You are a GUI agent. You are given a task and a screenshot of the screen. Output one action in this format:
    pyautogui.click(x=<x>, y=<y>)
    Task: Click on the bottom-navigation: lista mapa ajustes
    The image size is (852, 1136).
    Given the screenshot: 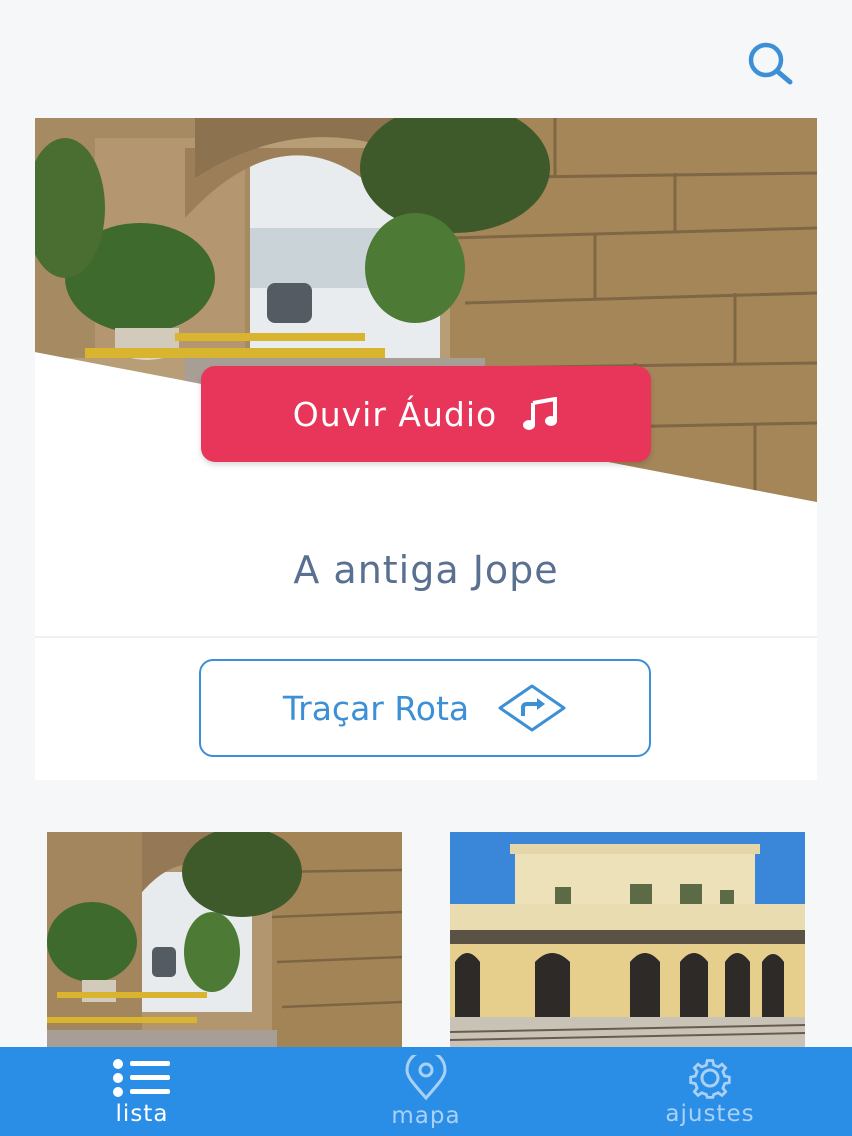 What is the action you would take?
    pyautogui.click(x=426, y=1091)
    